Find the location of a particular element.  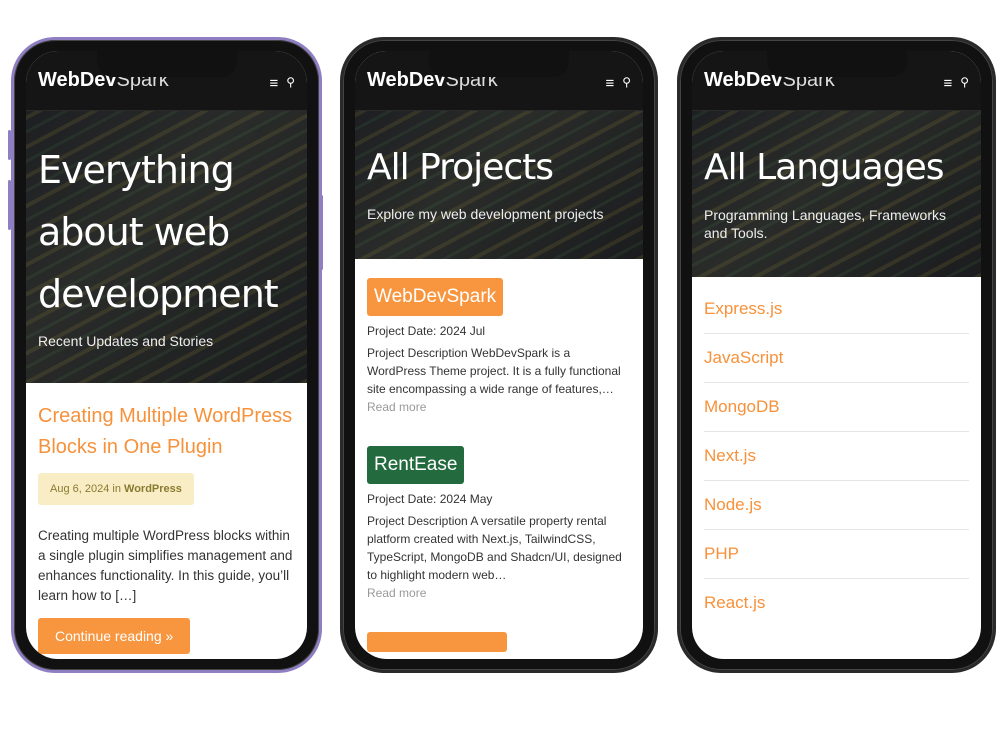

language-item: React.js is located at coordinates (836, 603).